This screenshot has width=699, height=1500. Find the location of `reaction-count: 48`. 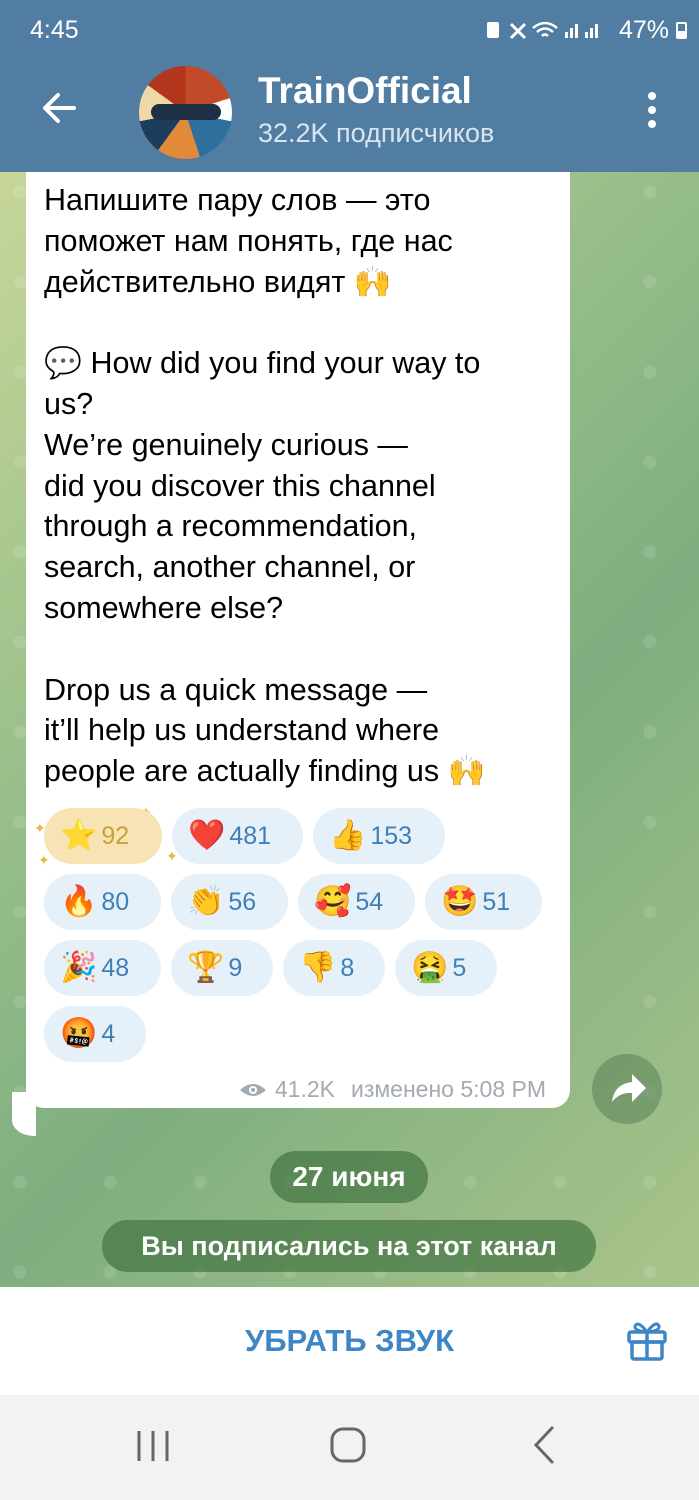

reaction-count: 48 is located at coordinates (115, 967).